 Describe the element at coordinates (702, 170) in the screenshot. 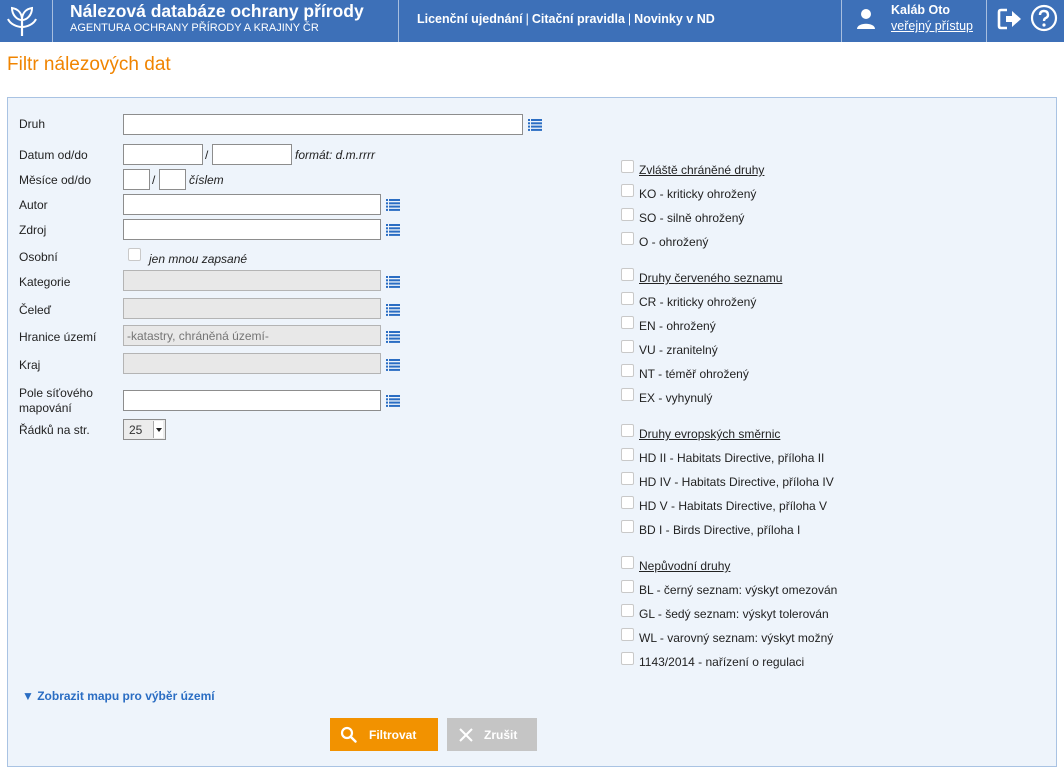

I see `group-title-label: Zvláště chráněné druhy` at that location.